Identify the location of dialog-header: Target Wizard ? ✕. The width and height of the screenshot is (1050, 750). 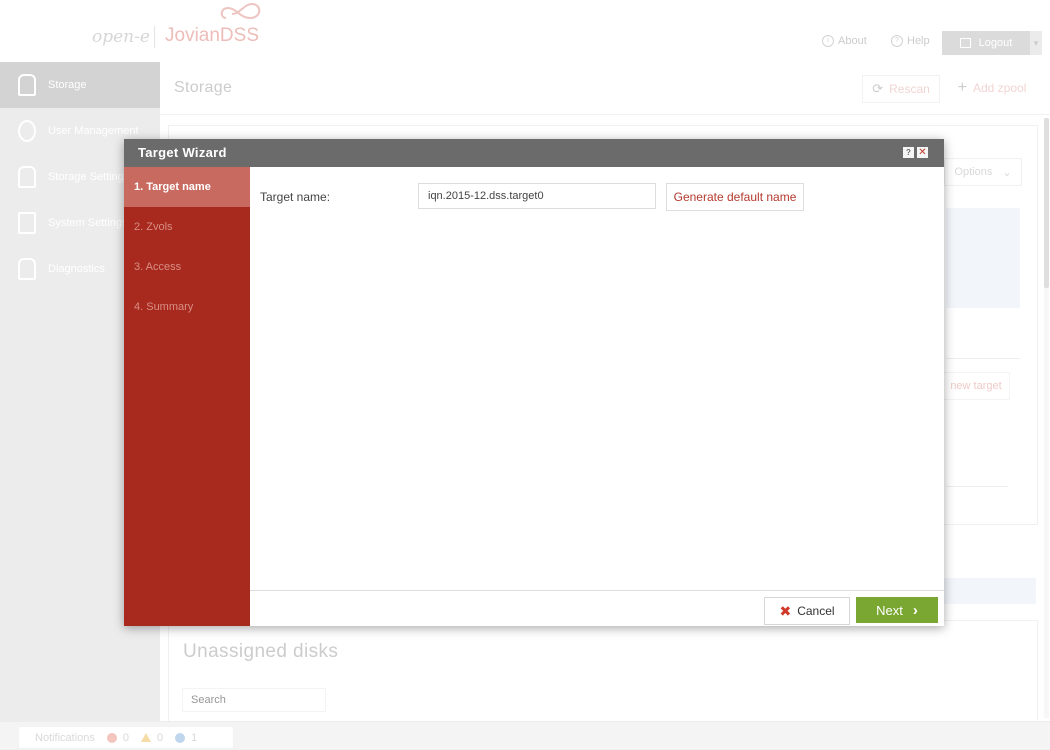
(534, 153).